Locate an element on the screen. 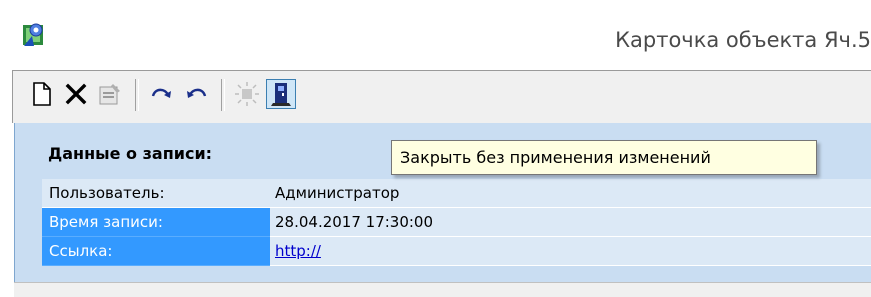 The height and width of the screenshot is (297, 871). record-row-time: Время записи: 28.04.2017 17:30:00 is located at coordinates (456, 222).